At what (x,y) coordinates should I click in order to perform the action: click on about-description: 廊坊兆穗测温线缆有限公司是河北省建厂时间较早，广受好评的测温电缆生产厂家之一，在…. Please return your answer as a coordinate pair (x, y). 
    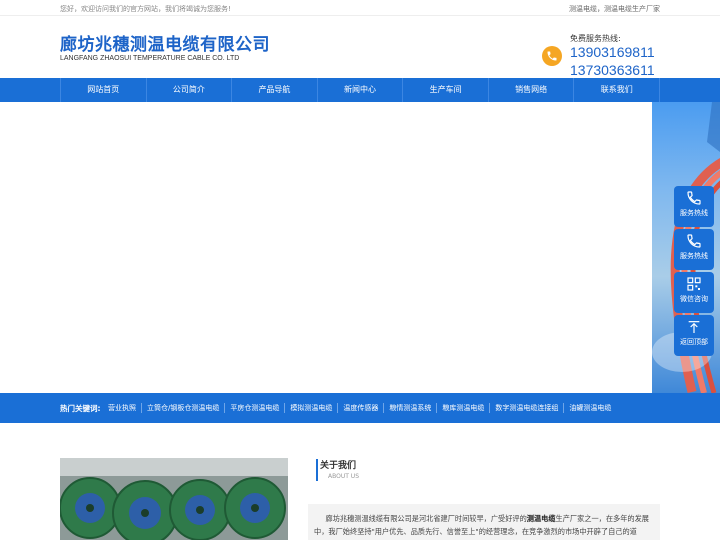
    Looking at the image, I should click on (484, 522).